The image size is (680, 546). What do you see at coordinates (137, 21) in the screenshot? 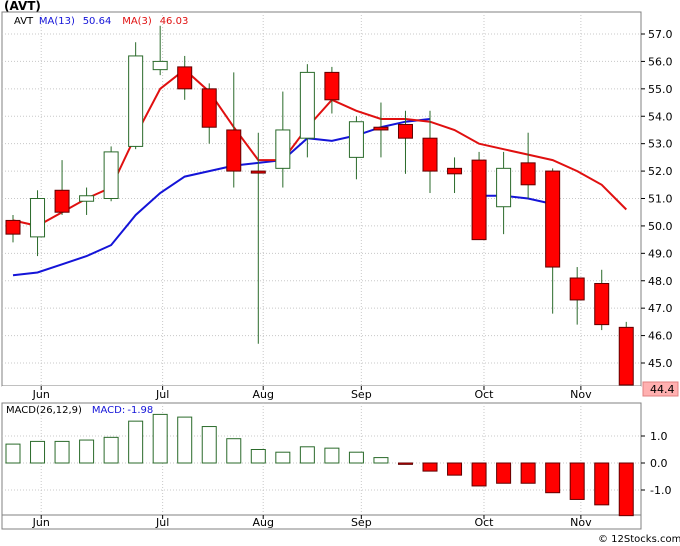
I see `price-legend-label: MA(3)` at bounding box center [137, 21].